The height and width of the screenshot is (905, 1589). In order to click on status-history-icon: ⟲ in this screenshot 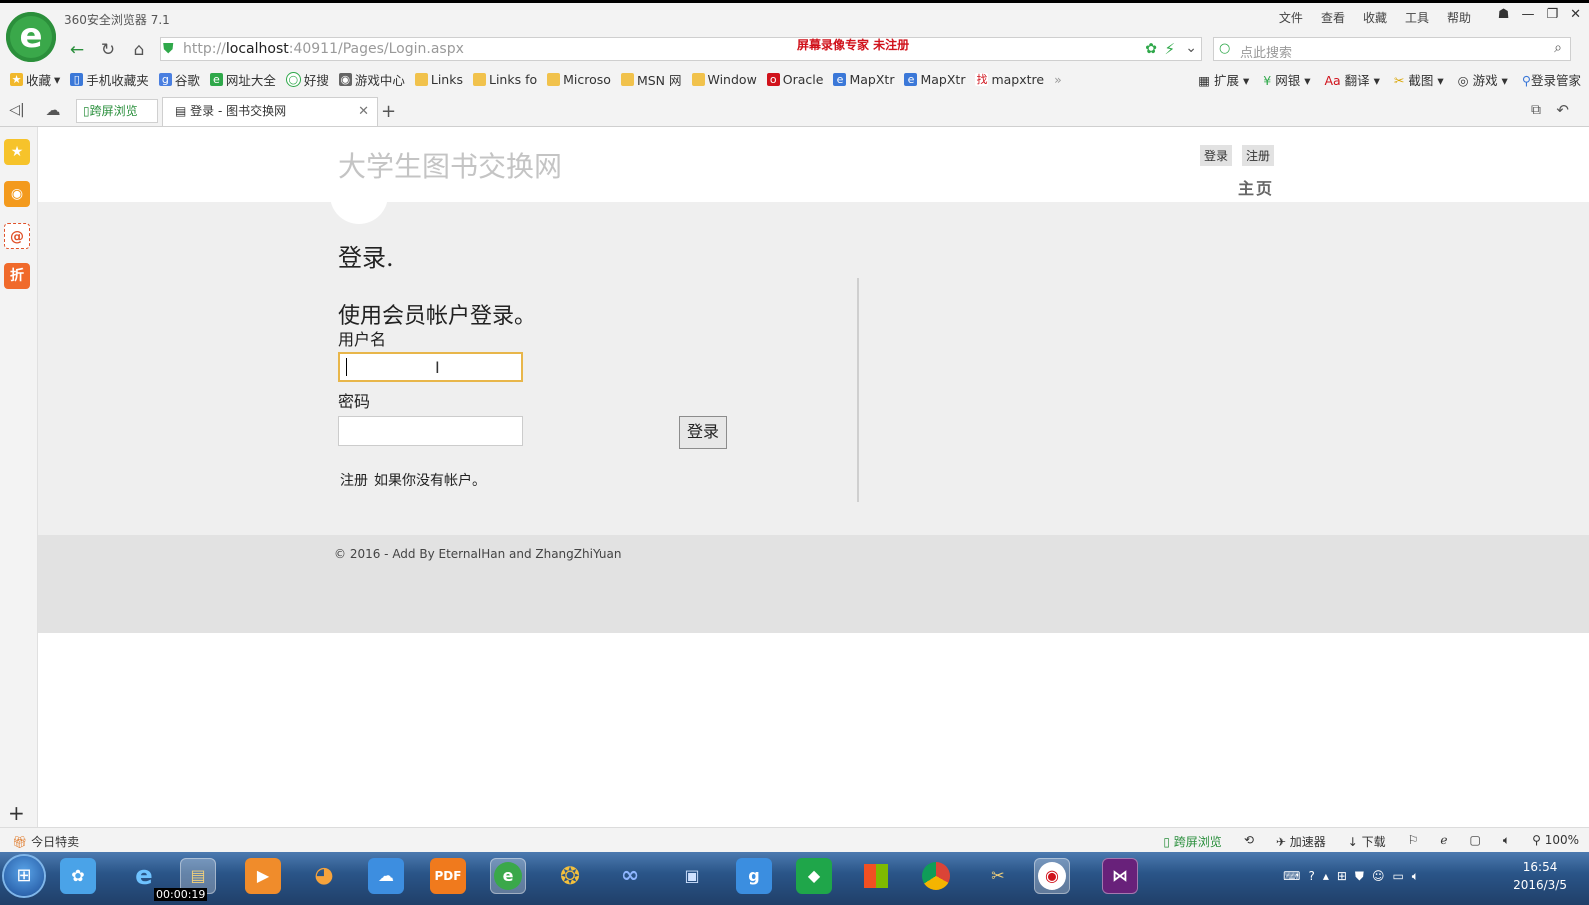, I will do `click(1249, 841)`.